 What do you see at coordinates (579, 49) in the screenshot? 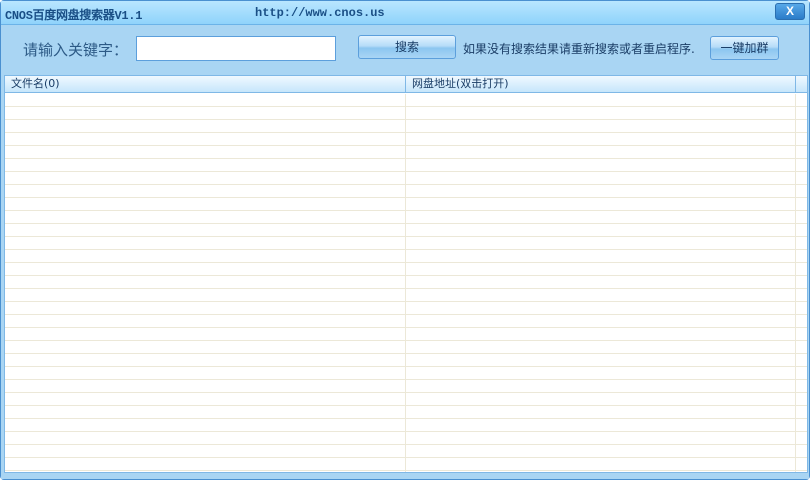
I see `hint-text: 如果没有搜索结果请重新搜索或者重启程序.` at bounding box center [579, 49].